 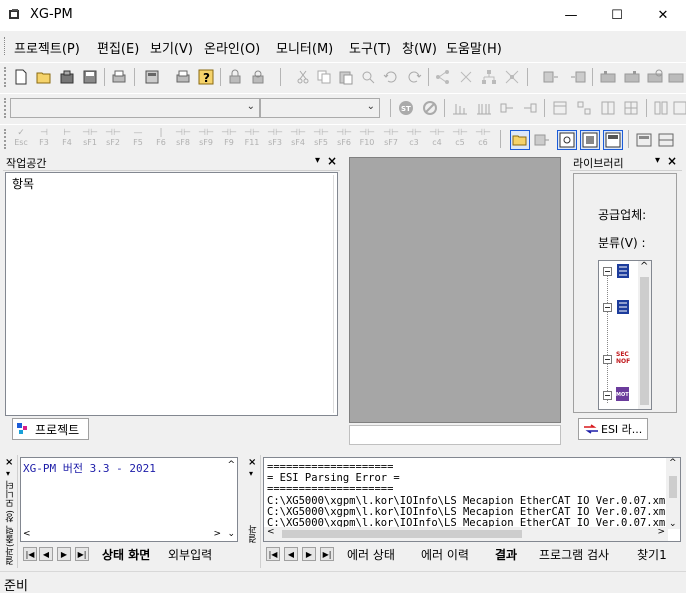 What do you see at coordinates (391, 77) in the screenshot?
I see `undo-icon` at bounding box center [391, 77].